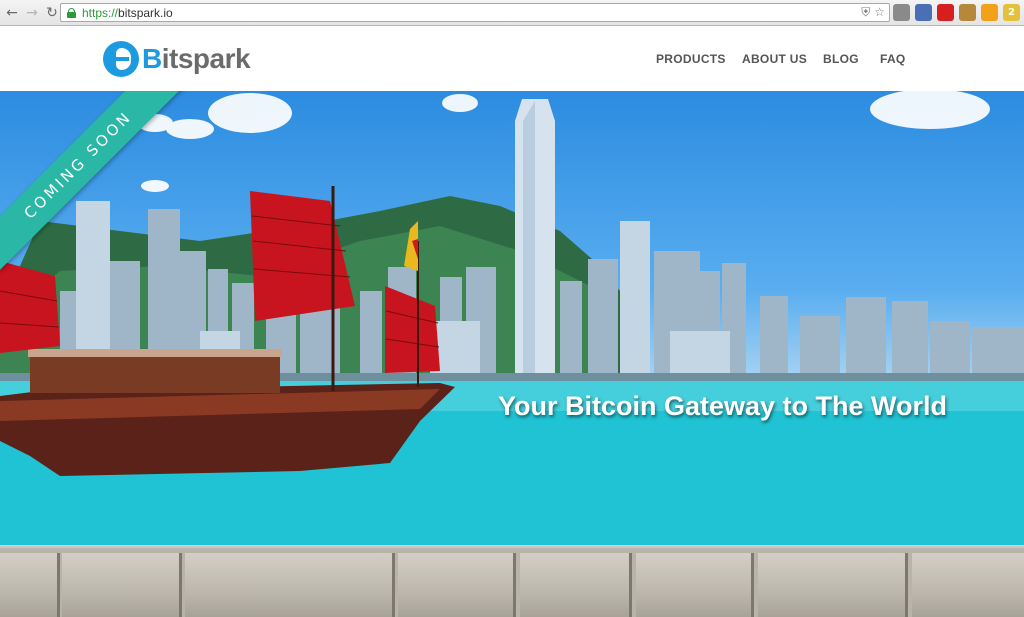 The width and height of the screenshot is (1024, 617). What do you see at coordinates (691, 59) in the screenshot?
I see `nav-products: PRODUCTS` at bounding box center [691, 59].